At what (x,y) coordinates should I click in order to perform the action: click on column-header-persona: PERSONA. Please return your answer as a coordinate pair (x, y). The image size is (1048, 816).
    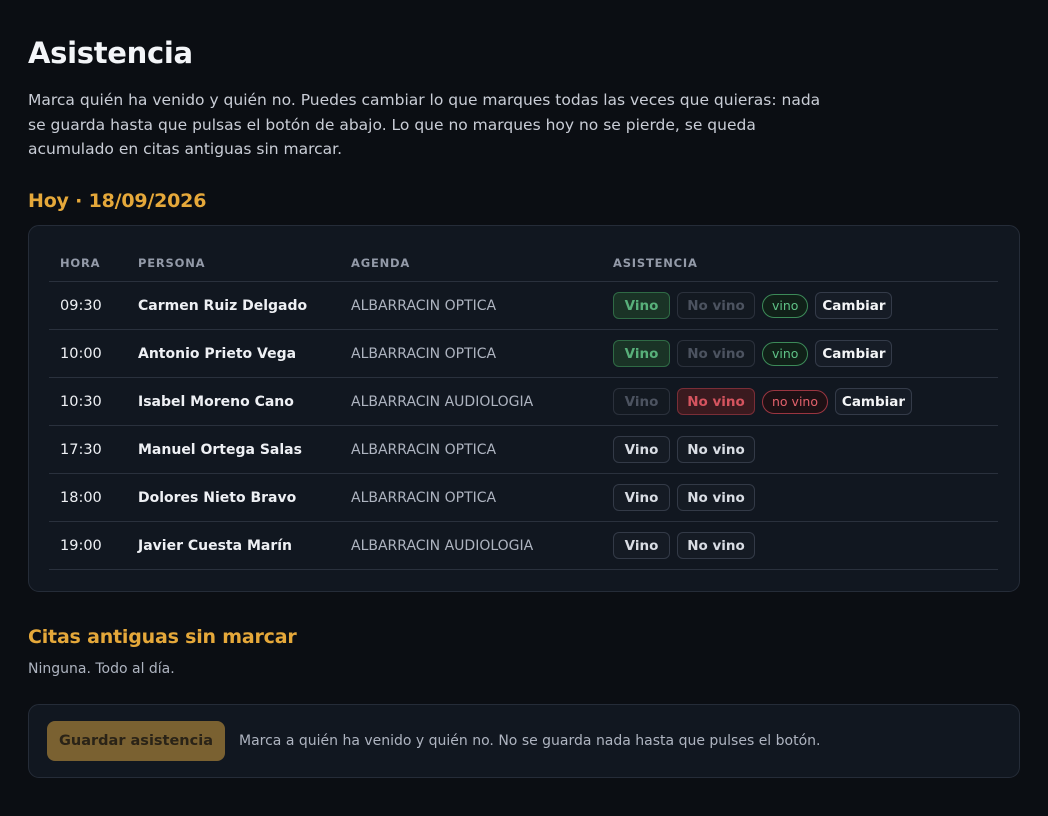
    Looking at the image, I should click on (244, 263).